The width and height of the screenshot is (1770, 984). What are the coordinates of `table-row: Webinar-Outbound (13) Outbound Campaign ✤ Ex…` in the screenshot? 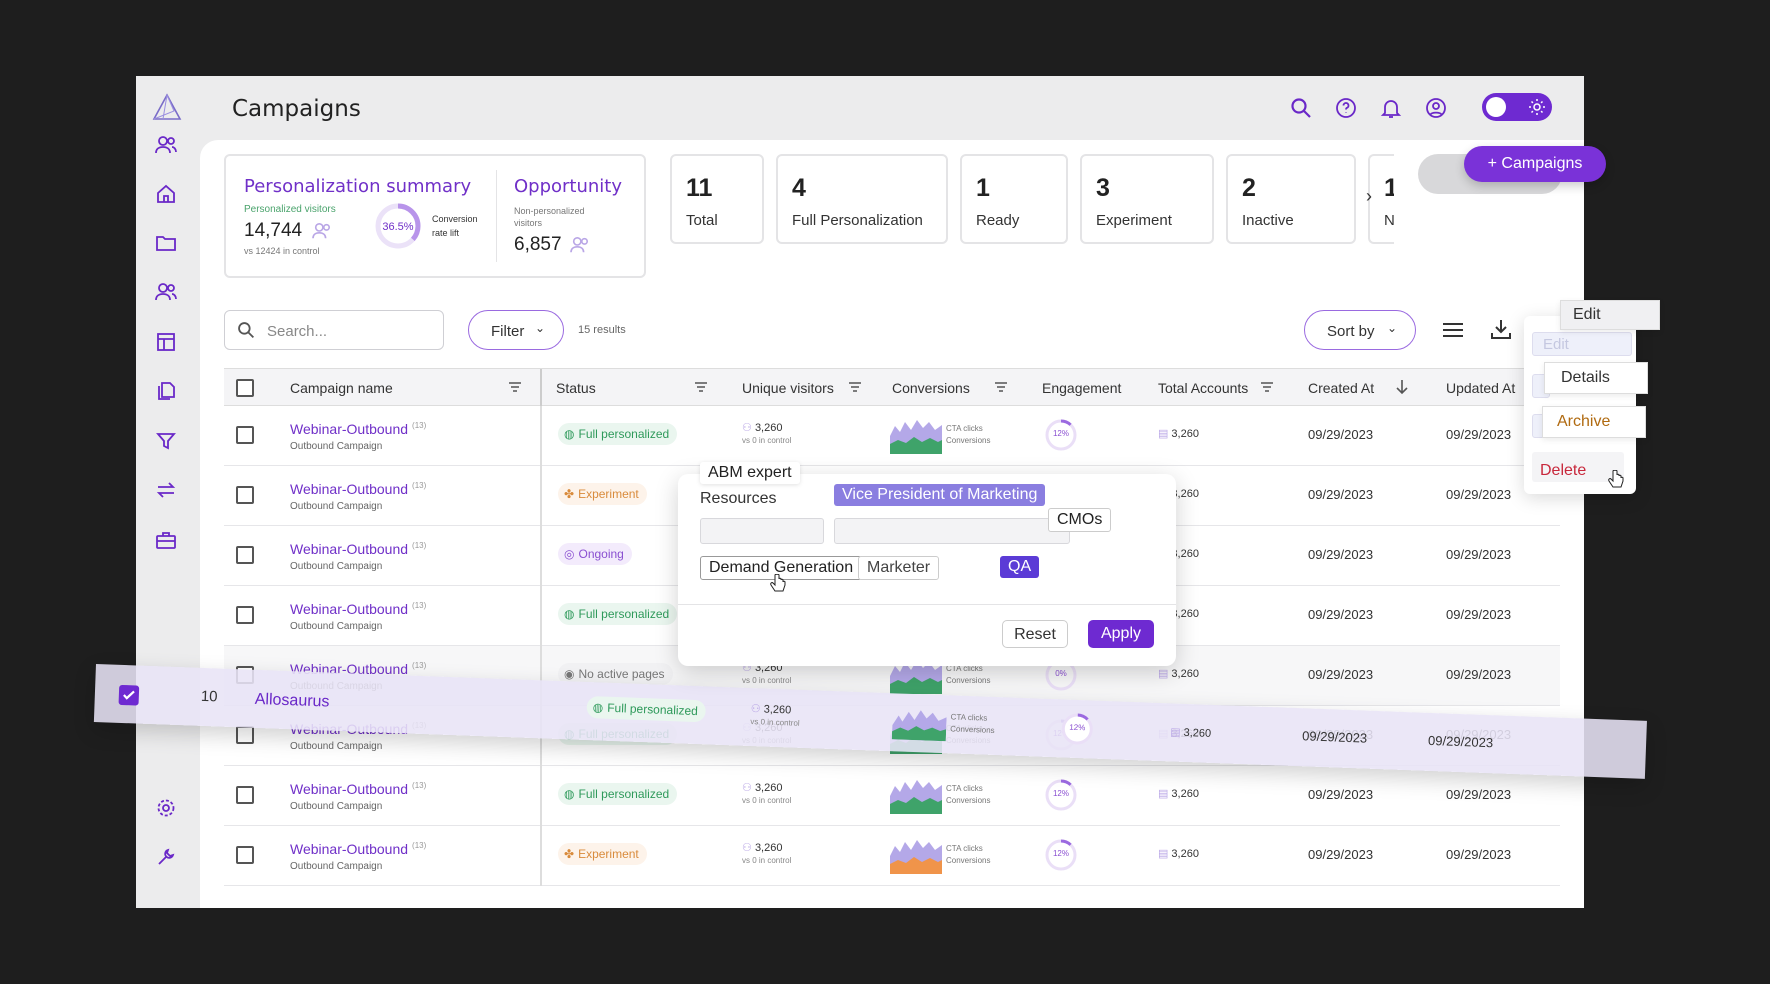 It's located at (892, 856).